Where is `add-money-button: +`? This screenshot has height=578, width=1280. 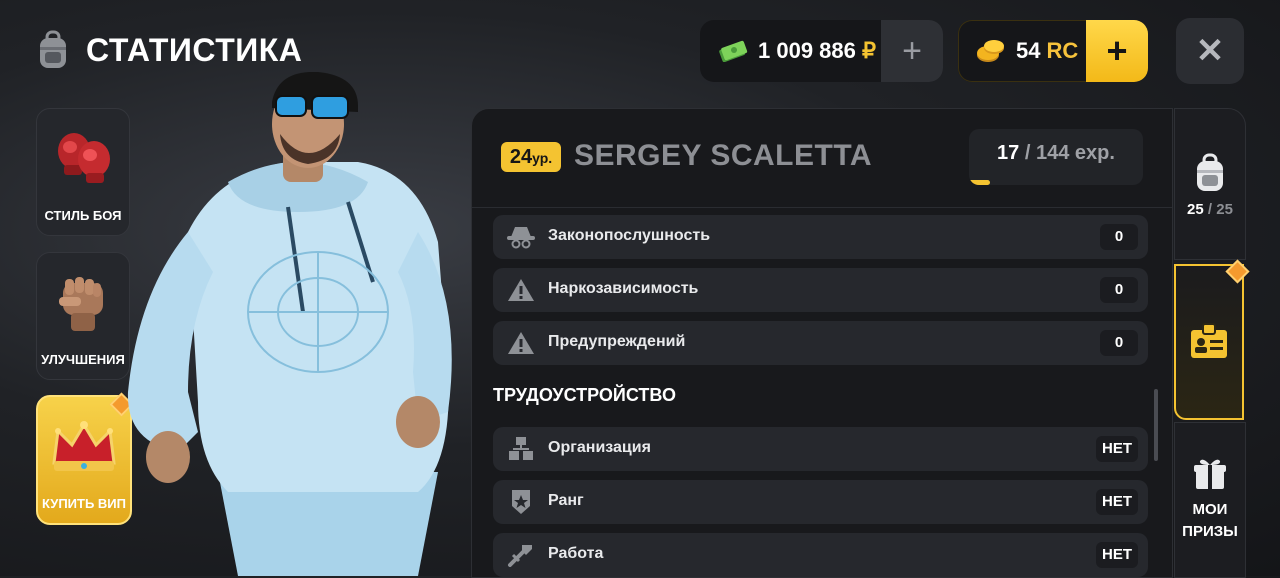 add-money-button: + is located at coordinates (912, 51).